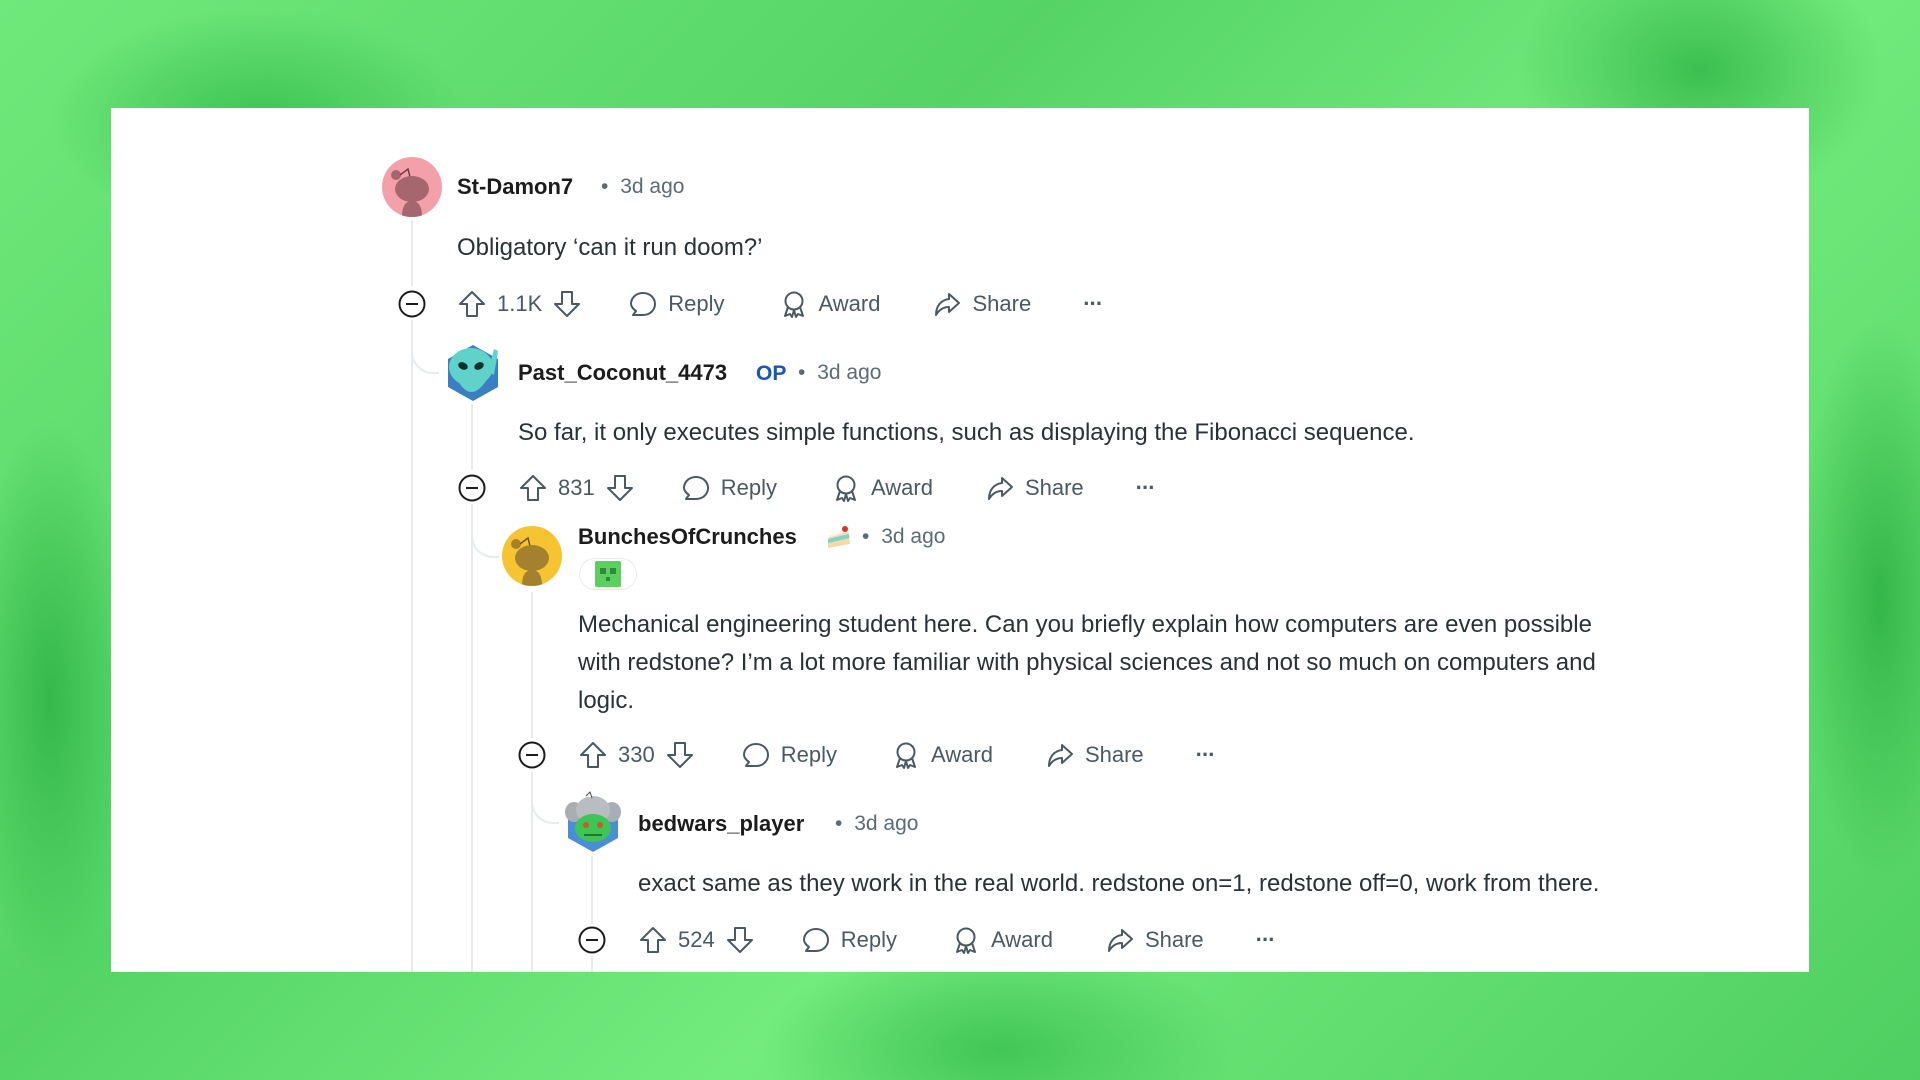  What do you see at coordinates (515, 187) in the screenshot?
I see `username: St-Damon7` at bounding box center [515, 187].